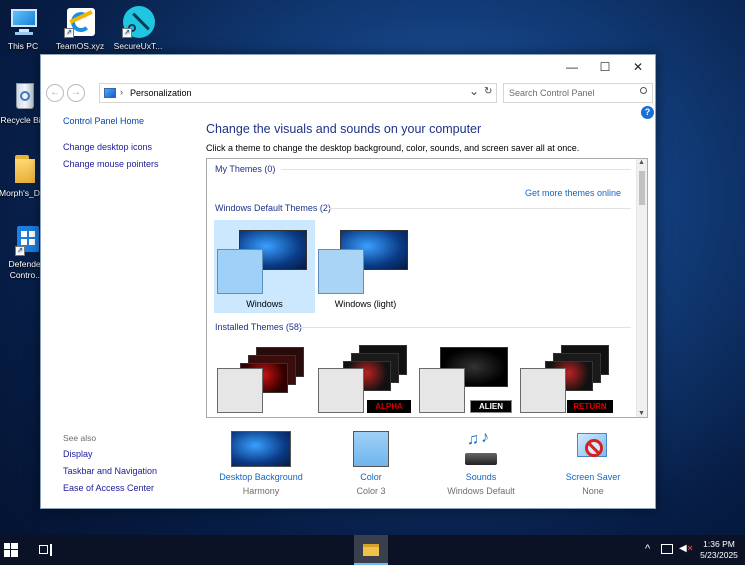  I want to click on taskbar-navigation-link: Taskbar and Navigation, so click(110, 471).